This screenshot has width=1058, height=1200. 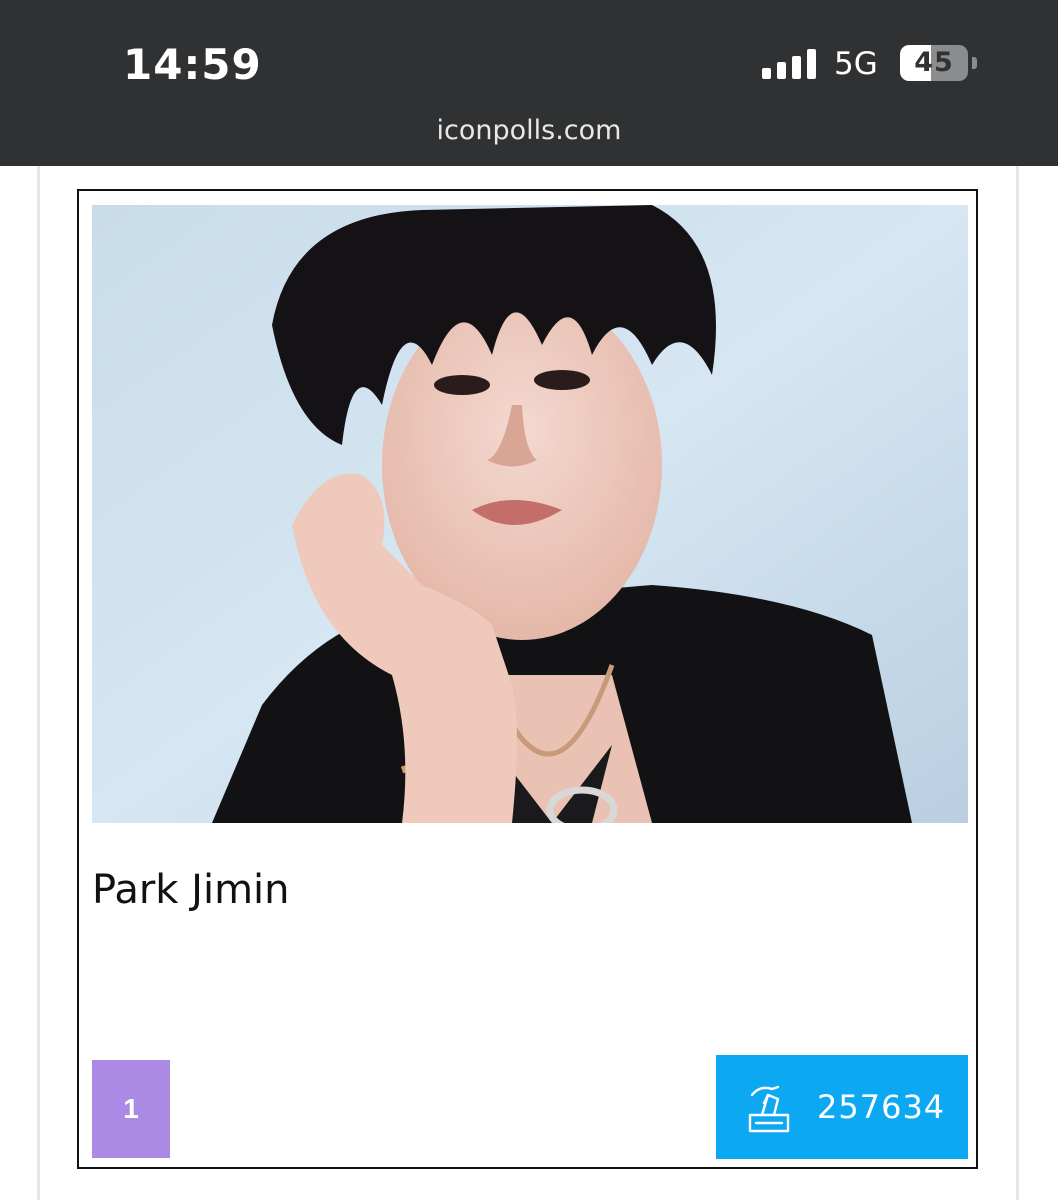 I want to click on page-rail-left, so click(x=38, y=683).